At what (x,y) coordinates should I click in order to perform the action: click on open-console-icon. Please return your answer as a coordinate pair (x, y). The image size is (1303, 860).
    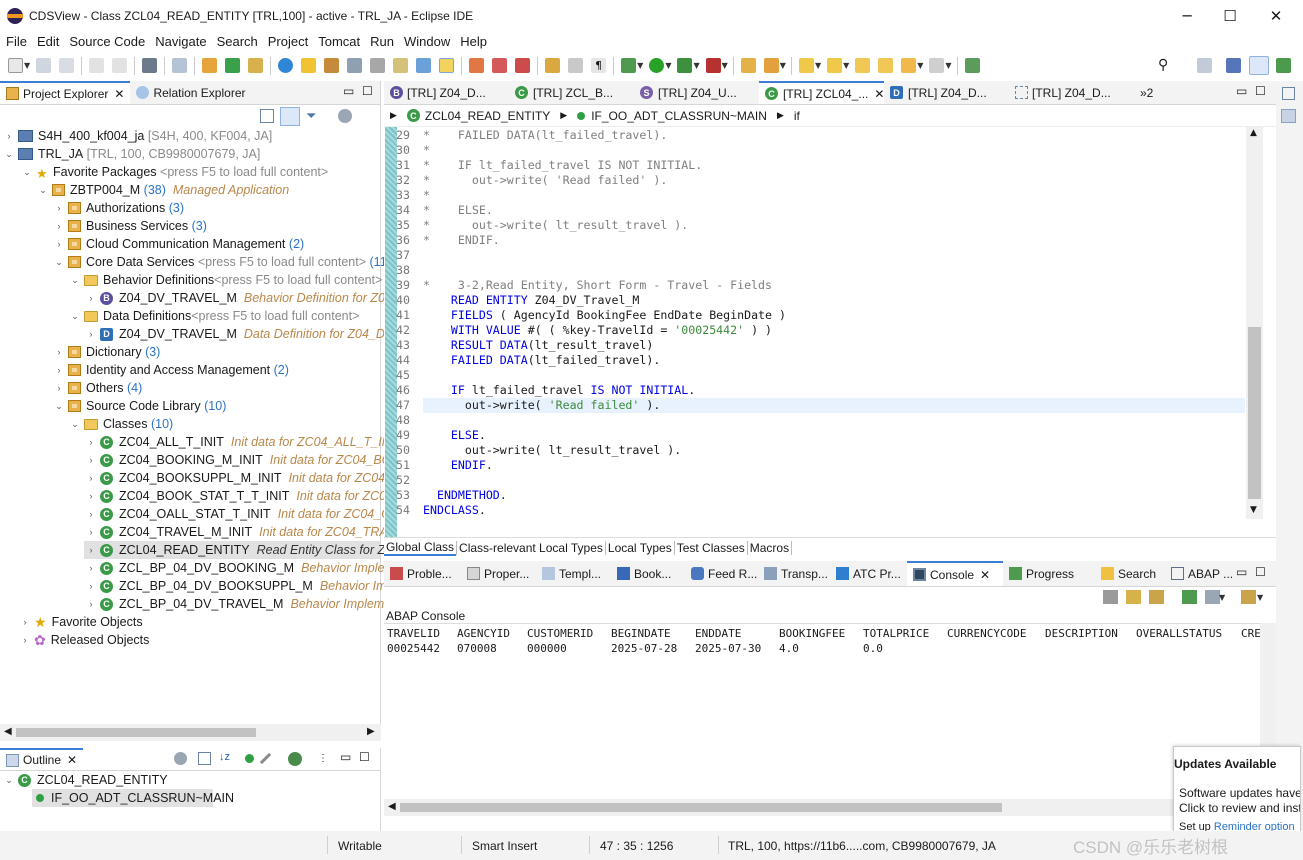
    Looking at the image, I should click on (1248, 597).